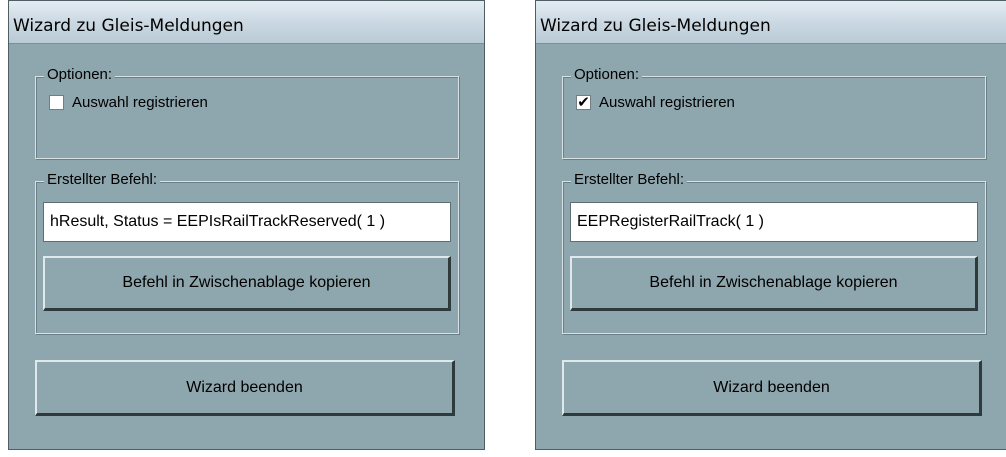 Image resolution: width=1006 pixels, height=457 pixels. Describe the element at coordinates (774, 112) in the screenshot. I see `options-group: Optionen: ✔ Auswahl registrieren` at that location.